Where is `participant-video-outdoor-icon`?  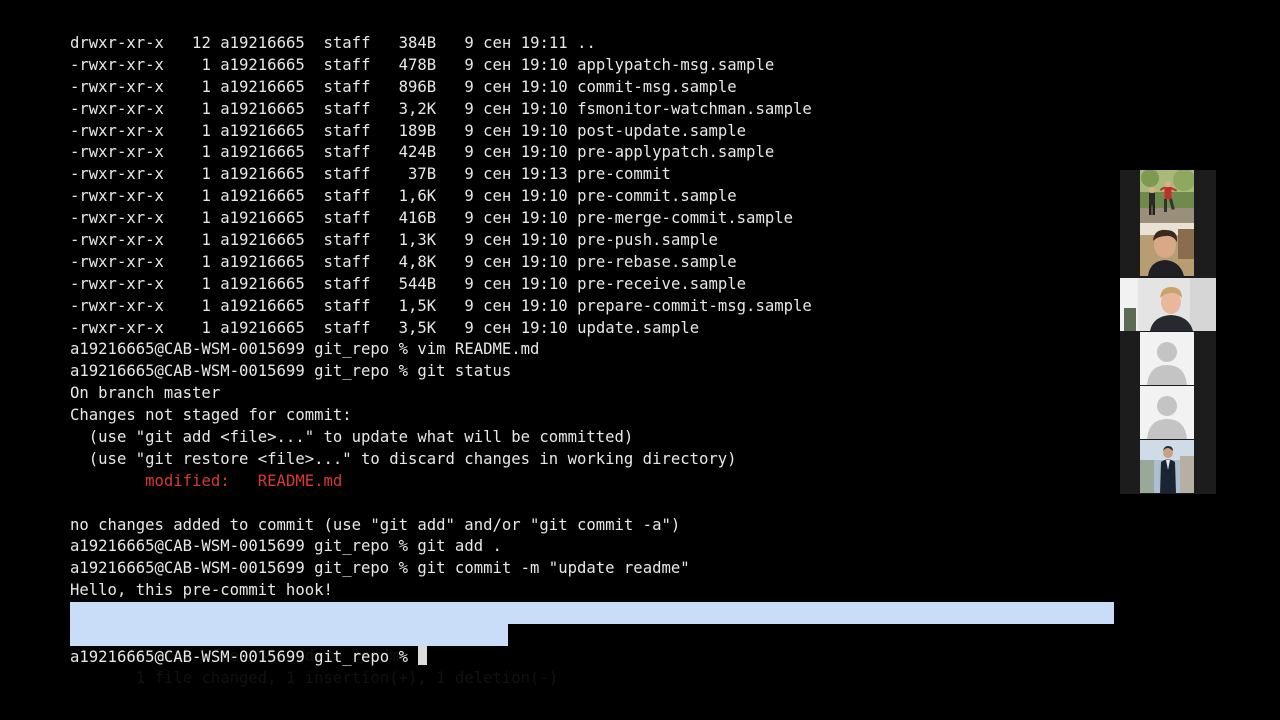 participant-video-outdoor-icon is located at coordinates (1167, 196).